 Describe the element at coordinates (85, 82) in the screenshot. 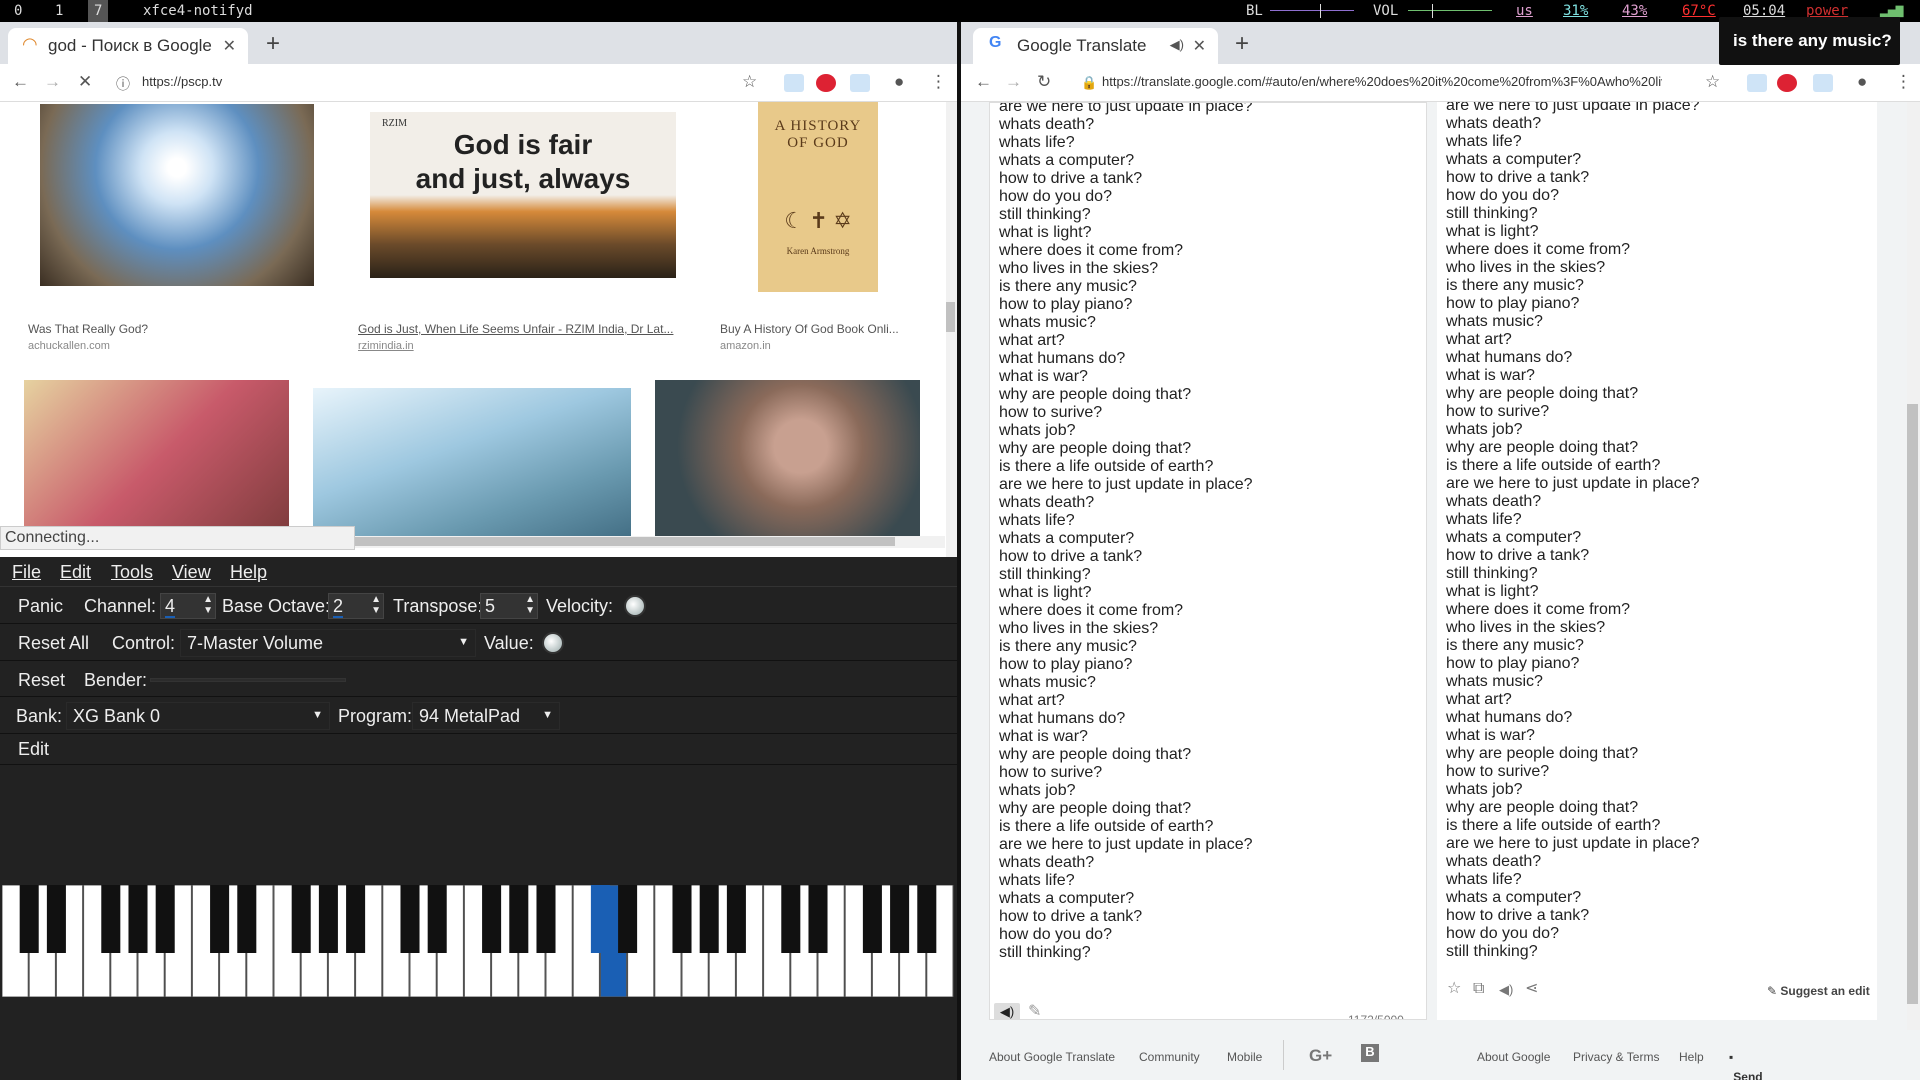

I see `stop-icon: ✕` at that location.